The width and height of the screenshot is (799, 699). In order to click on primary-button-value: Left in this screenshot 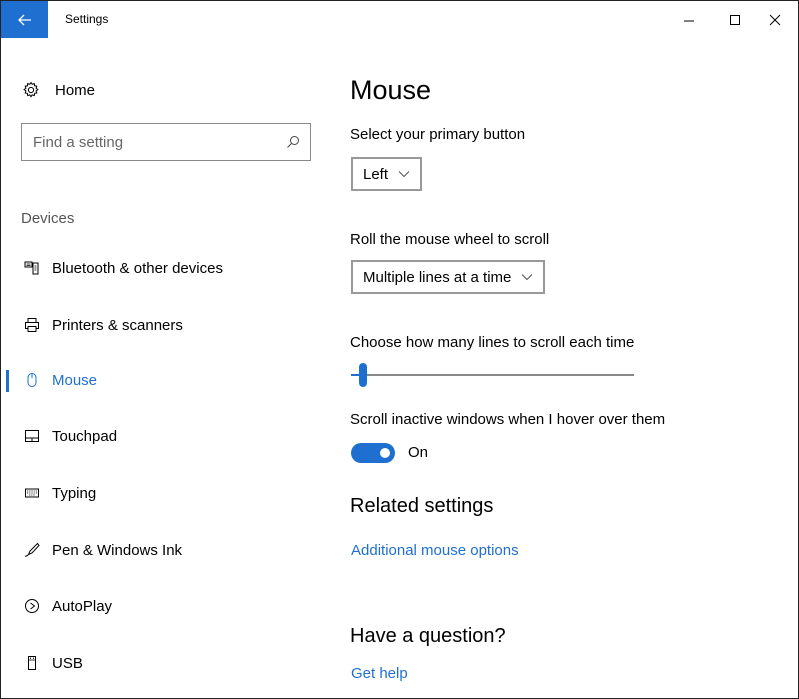, I will do `click(376, 174)`.